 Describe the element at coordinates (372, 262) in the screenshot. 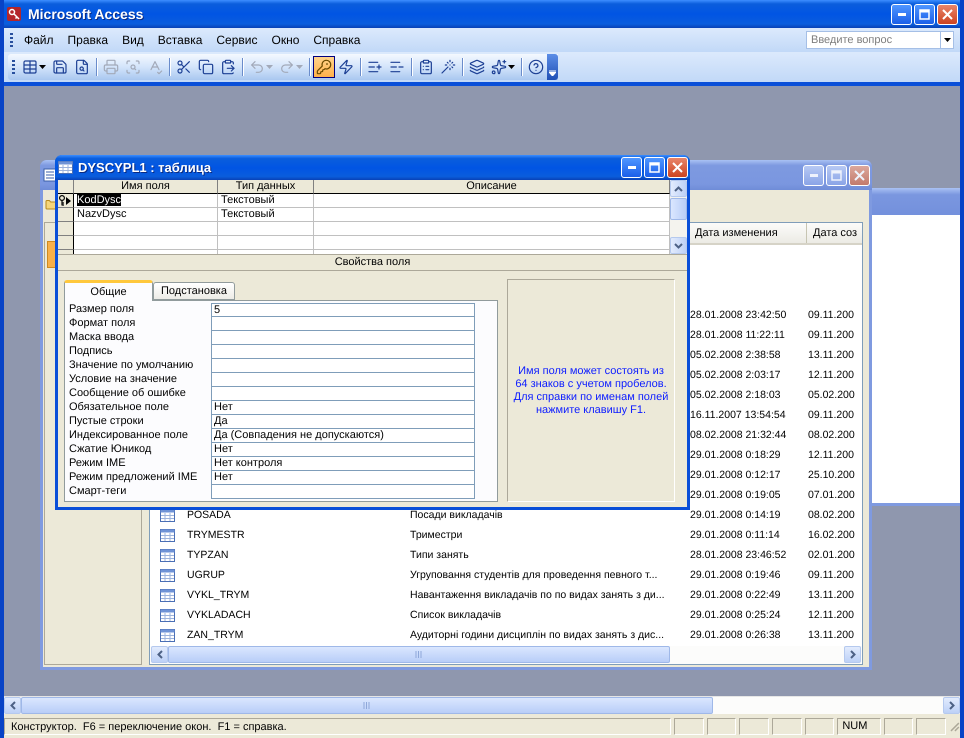

I see `section-title: Свойства поля` at that location.